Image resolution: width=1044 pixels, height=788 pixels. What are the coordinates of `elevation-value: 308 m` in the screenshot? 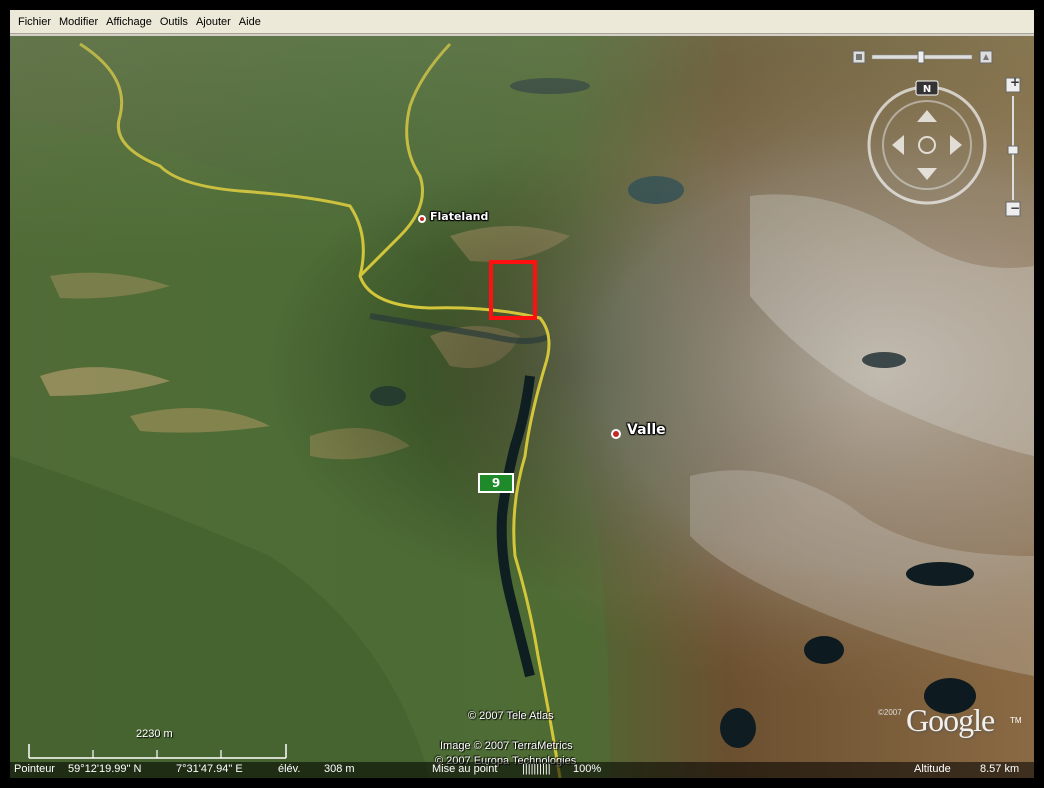 It's located at (339, 769).